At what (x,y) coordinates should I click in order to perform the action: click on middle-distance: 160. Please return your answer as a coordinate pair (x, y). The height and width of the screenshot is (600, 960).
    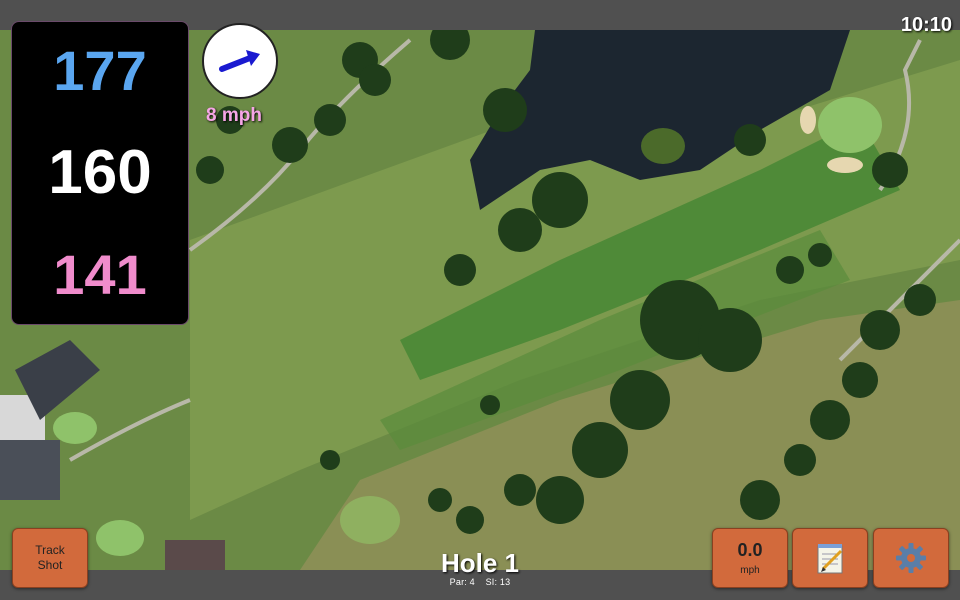
    Looking at the image, I should click on (100, 172).